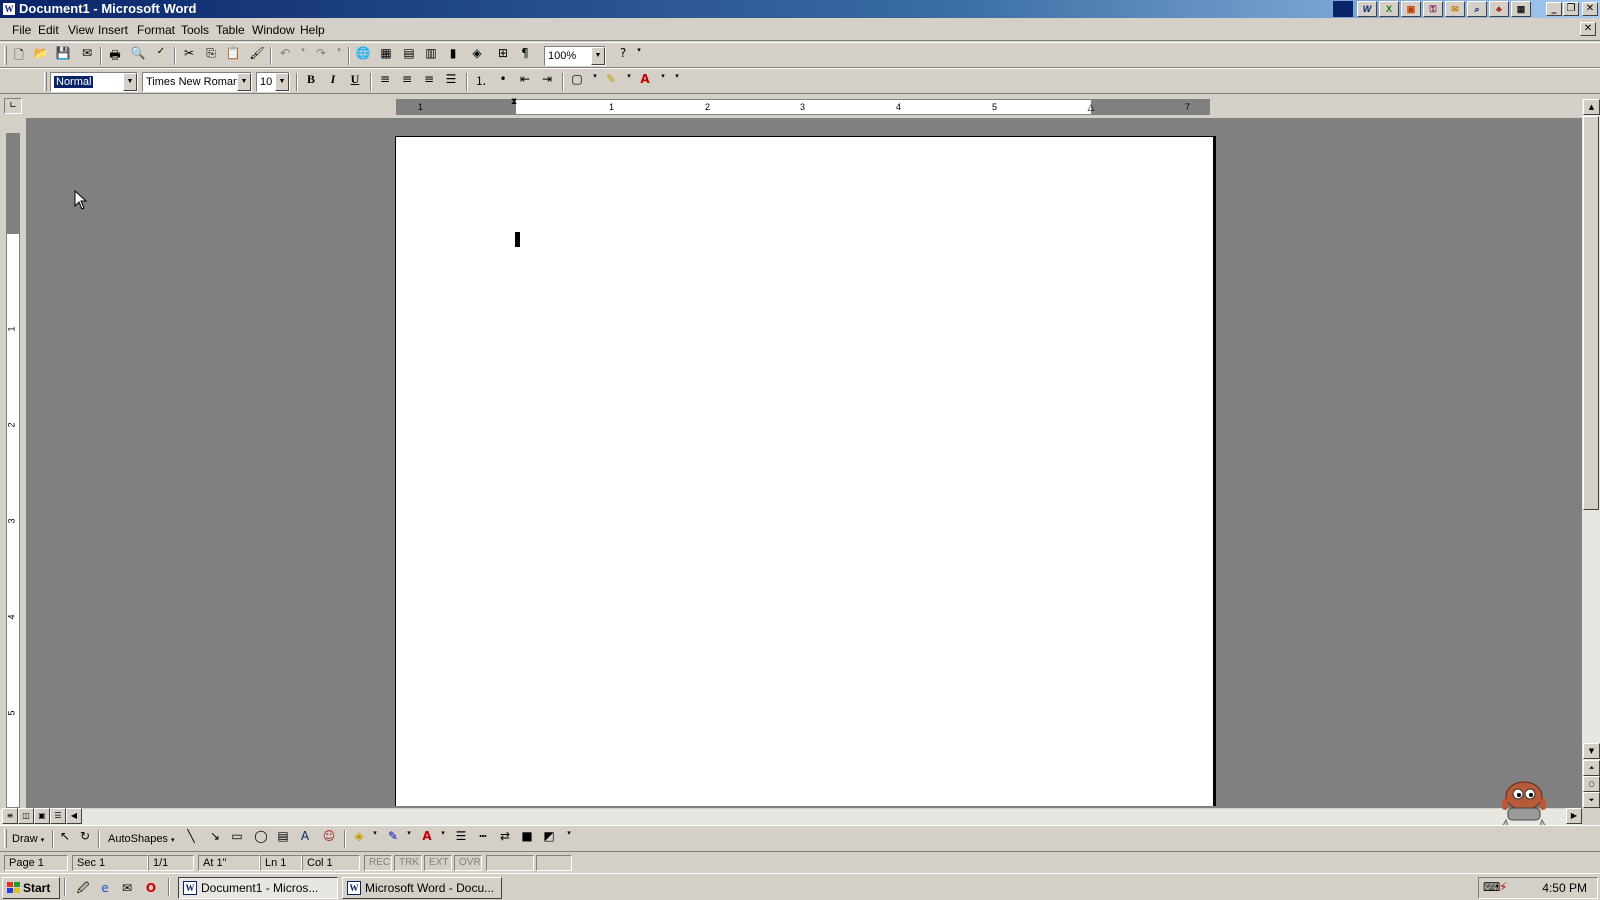 Image resolution: width=1600 pixels, height=900 pixels. I want to click on menu-edit: Edit, so click(48, 30).